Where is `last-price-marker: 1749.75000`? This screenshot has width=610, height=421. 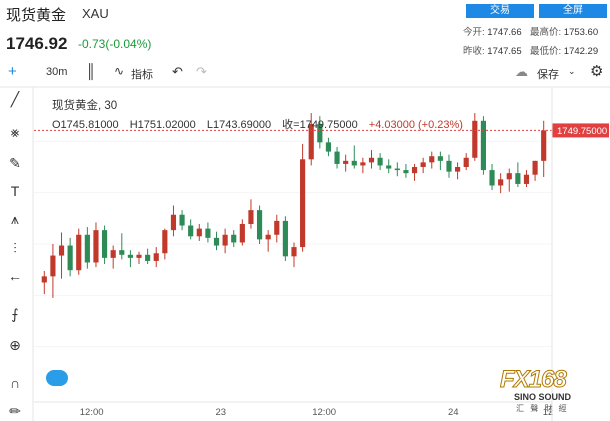 last-price-marker: 1749.75000 is located at coordinates (580, 130).